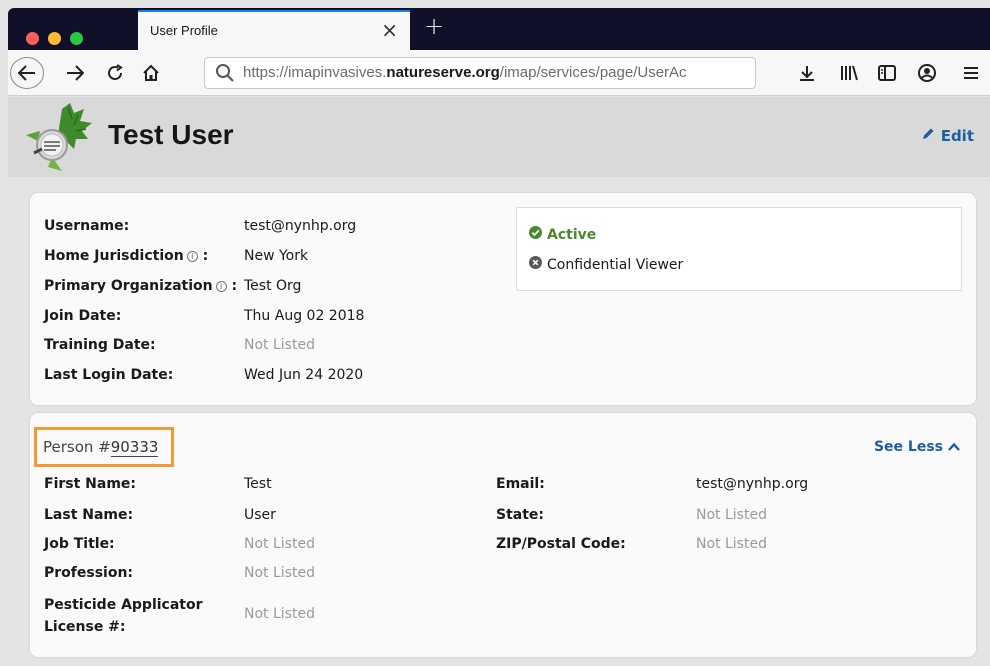  I want to click on download-icon, so click(807, 73).